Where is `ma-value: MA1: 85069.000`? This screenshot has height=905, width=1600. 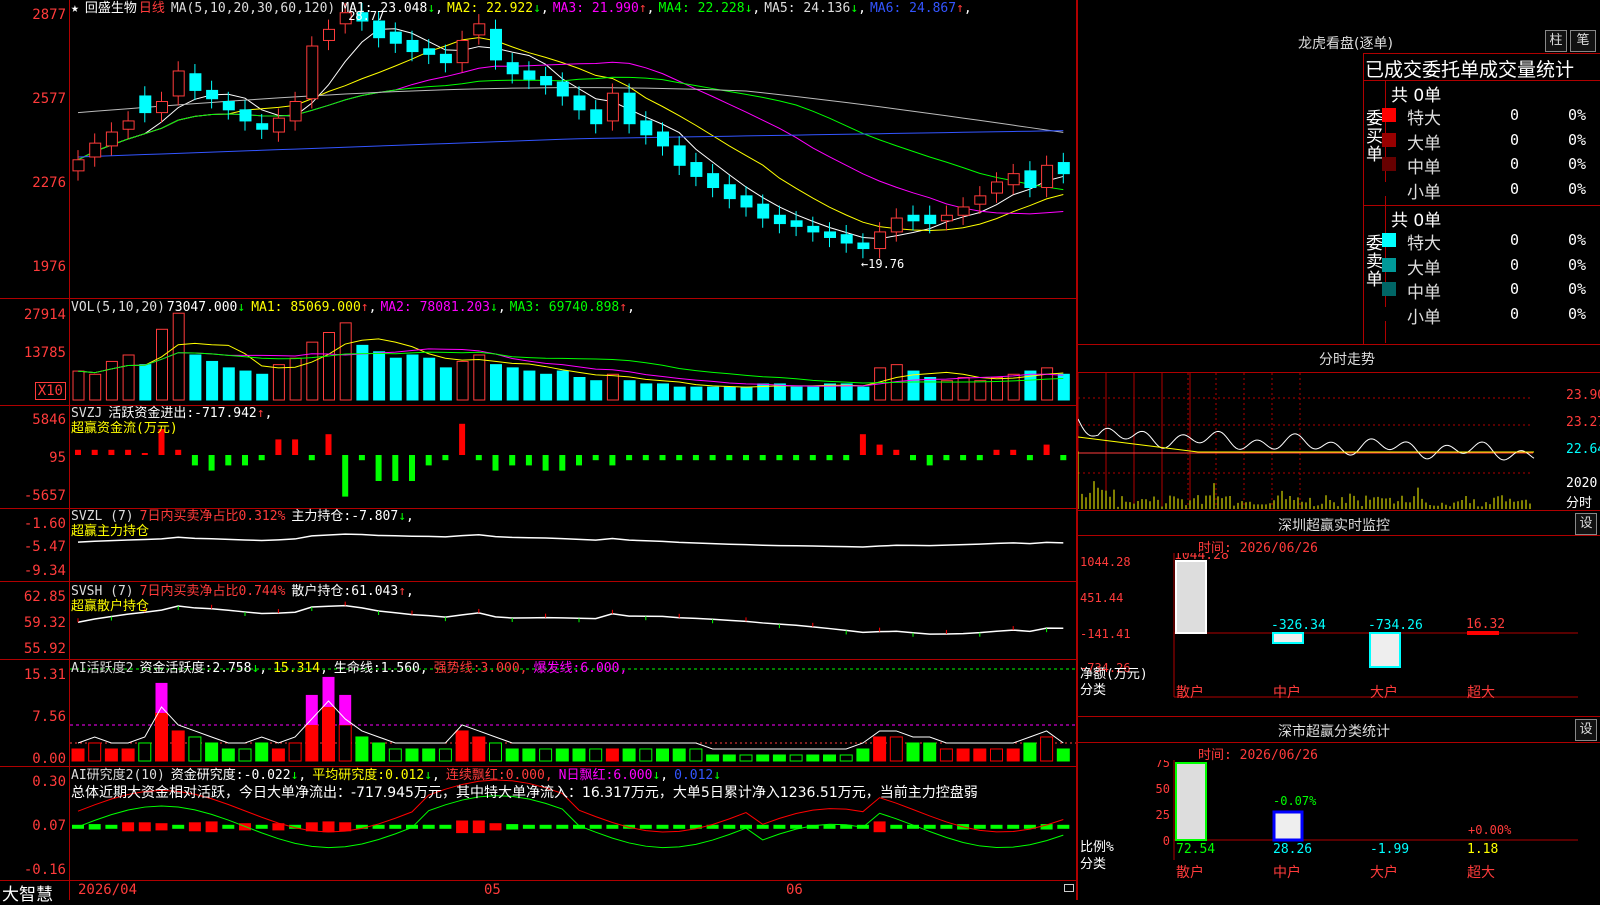 ma-value: MA1: 85069.000 is located at coordinates (306, 307).